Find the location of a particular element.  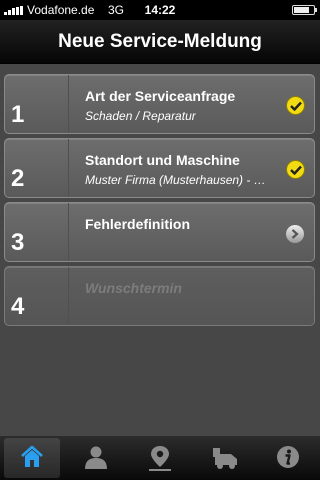

machine-icon is located at coordinates (225, 458).